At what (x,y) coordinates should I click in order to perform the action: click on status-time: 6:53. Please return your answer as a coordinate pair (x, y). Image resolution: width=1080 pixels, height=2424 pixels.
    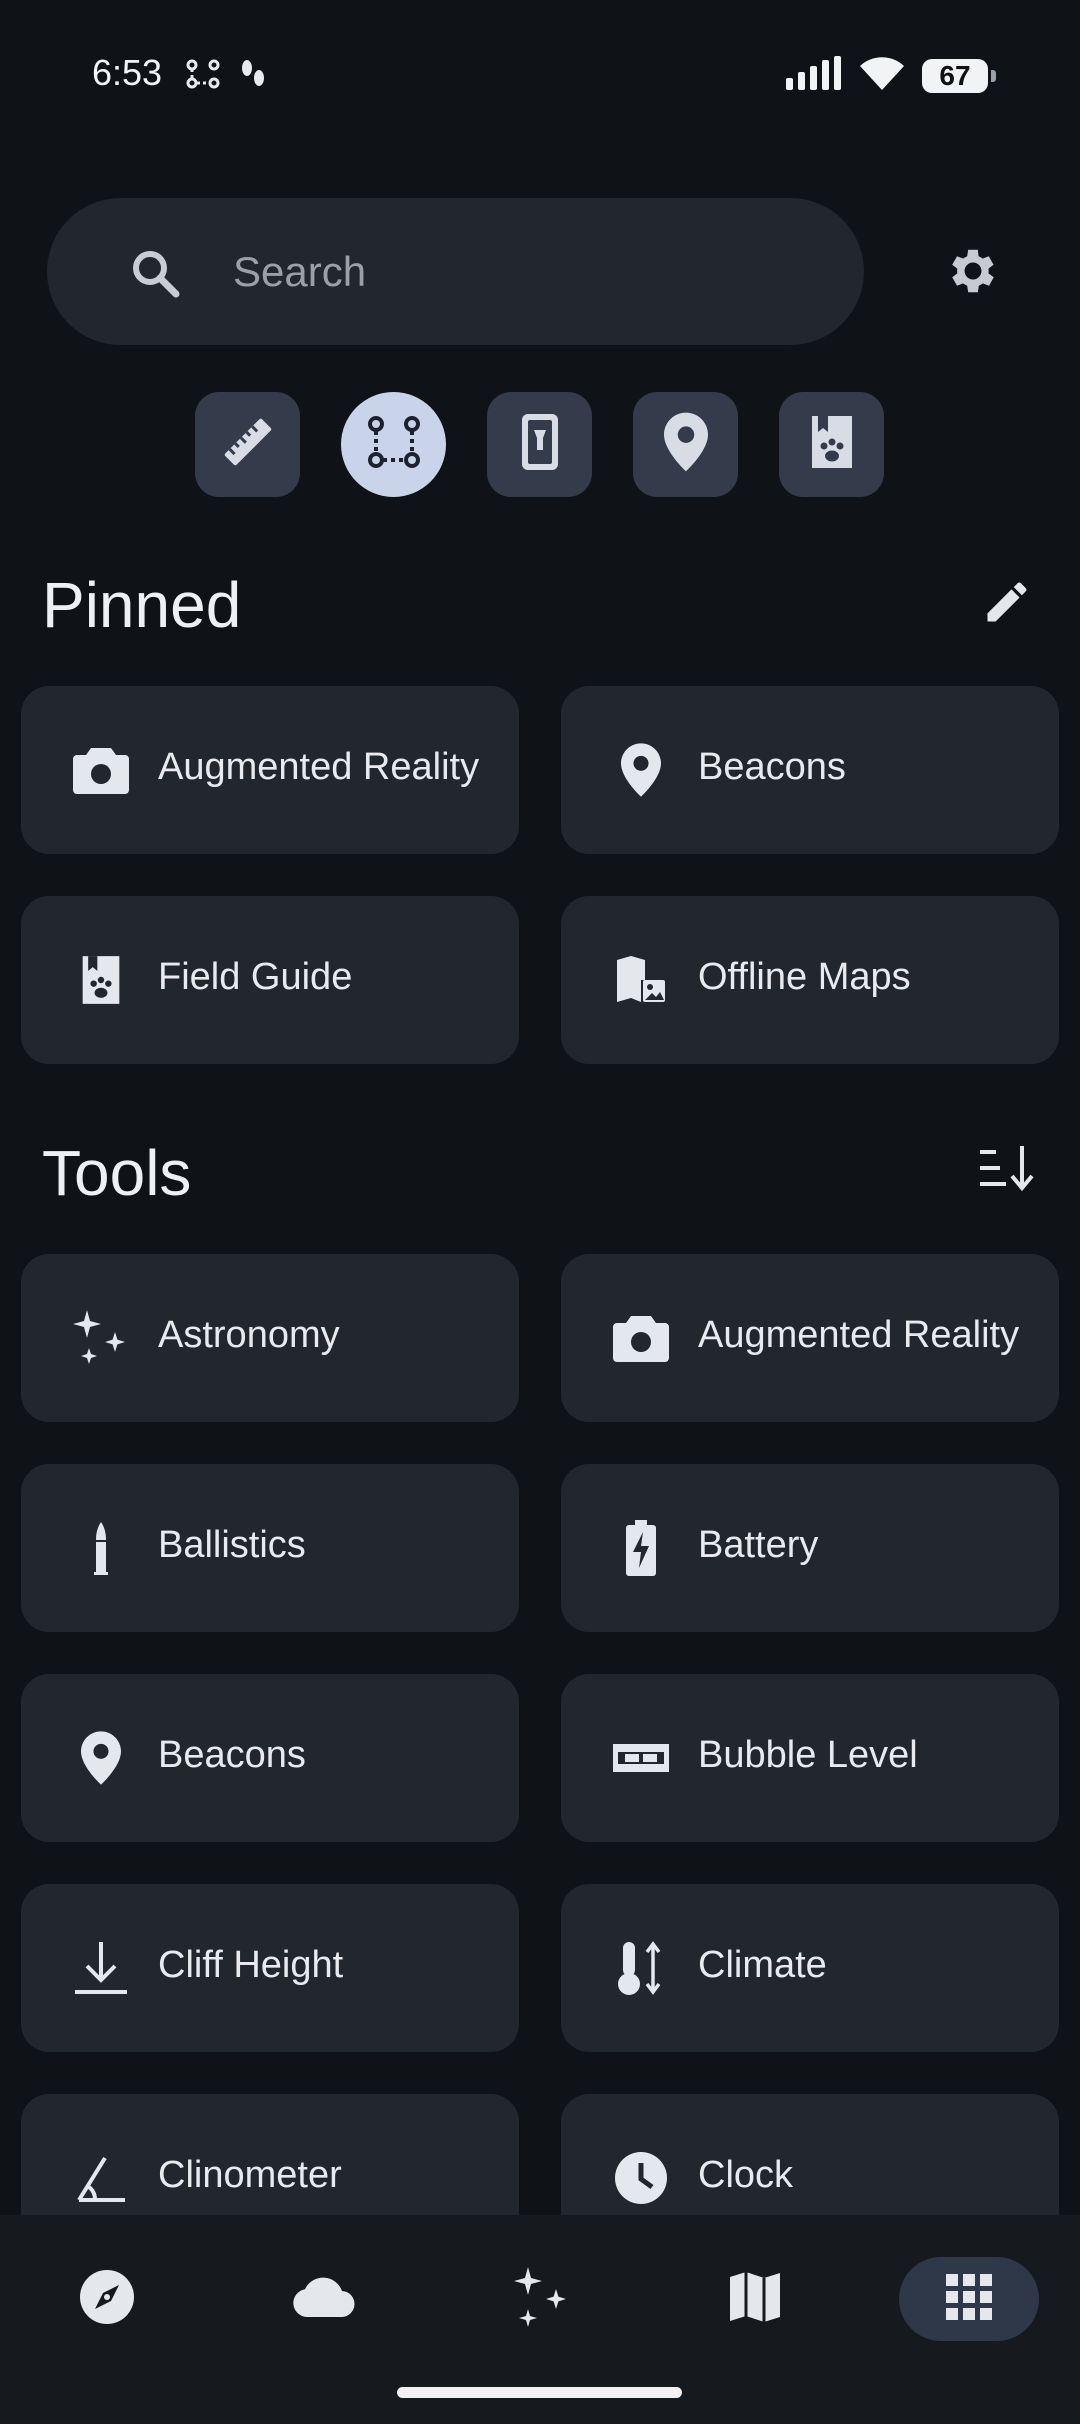
    Looking at the image, I should click on (127, 72).